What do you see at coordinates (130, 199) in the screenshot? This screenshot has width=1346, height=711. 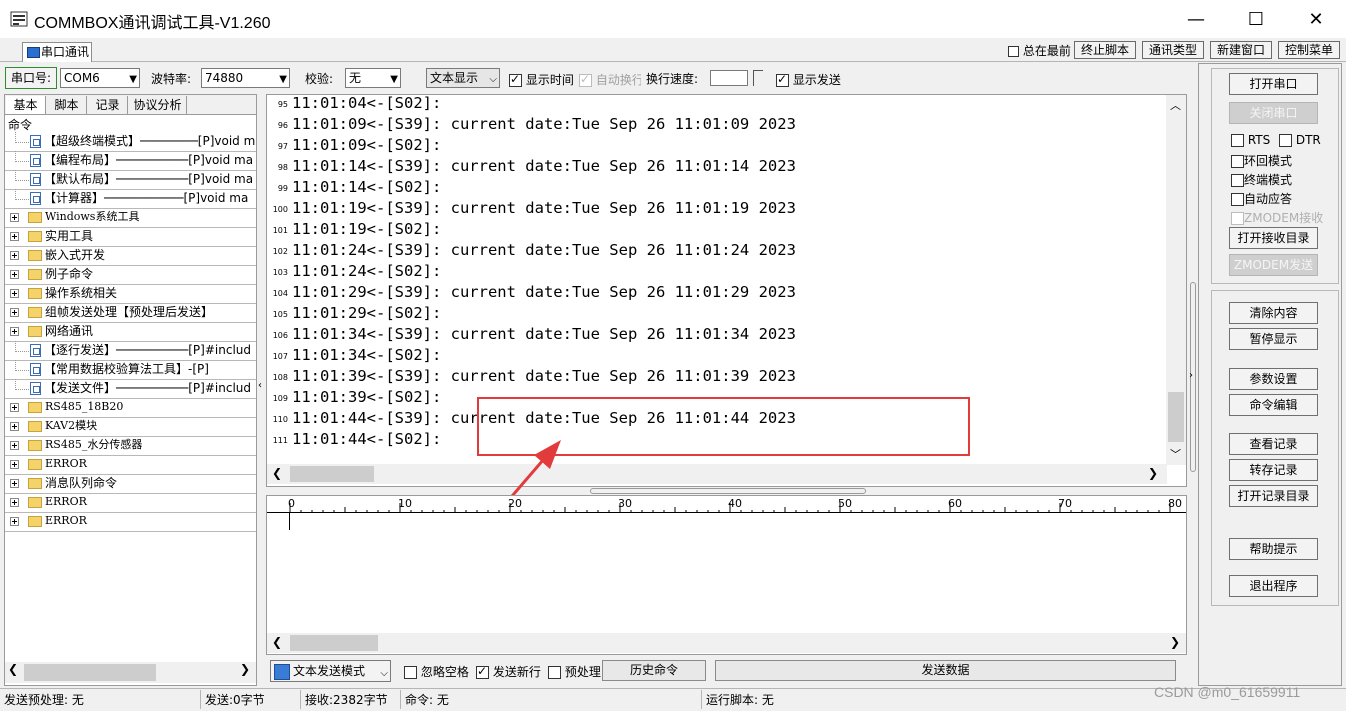 I see `tree-item: 【计算器】───────────[P]void ma` at bounding box center [130, 199].